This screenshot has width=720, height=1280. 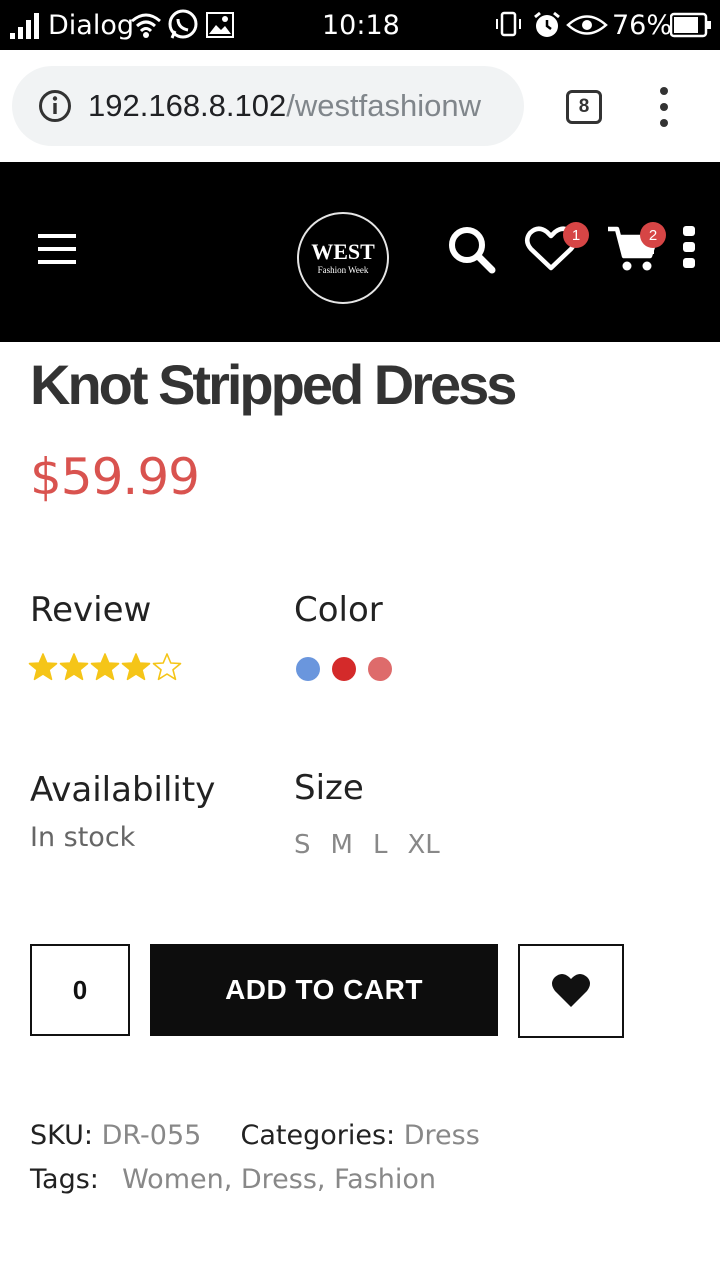 I want to click on status-bar: Dialog 10:18 76%, so click(x=360, y=25).